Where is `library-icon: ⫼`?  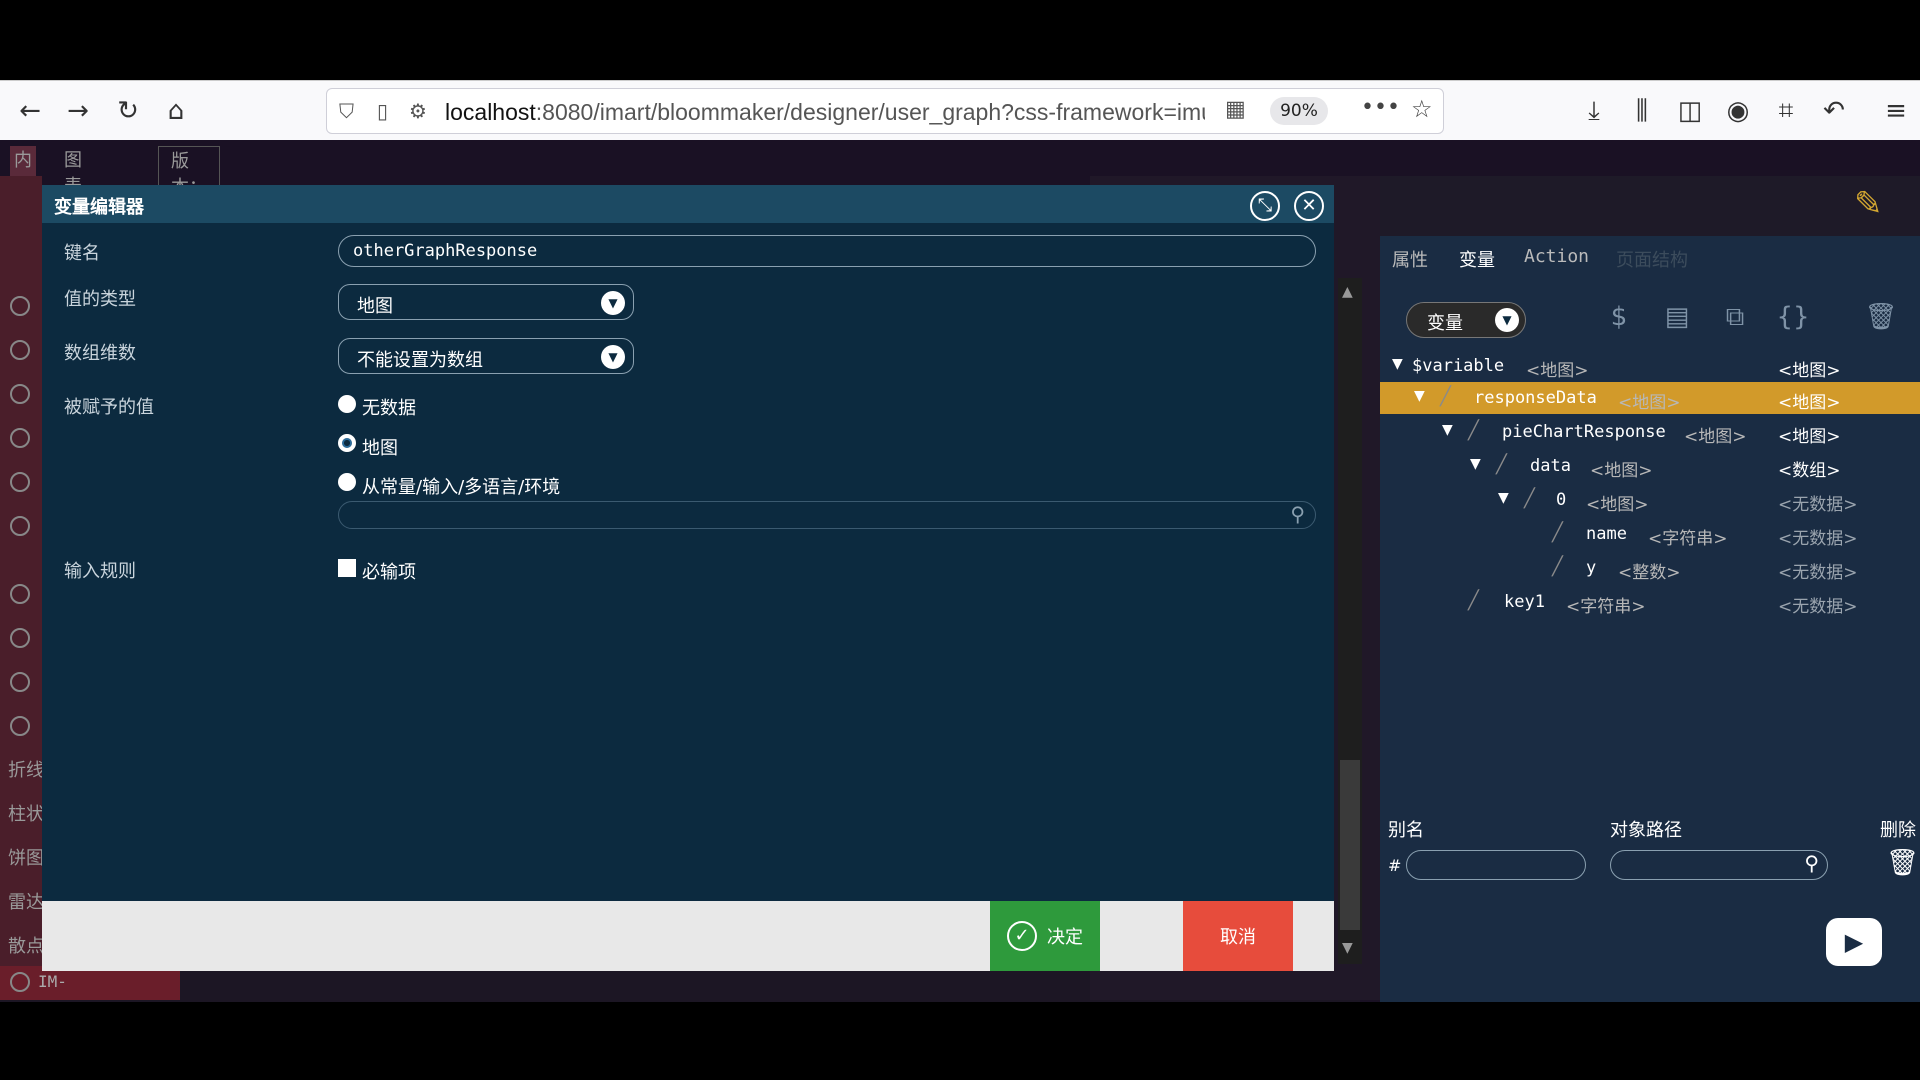
library-icon: ⫼ is located at coordinates (1642, 111).